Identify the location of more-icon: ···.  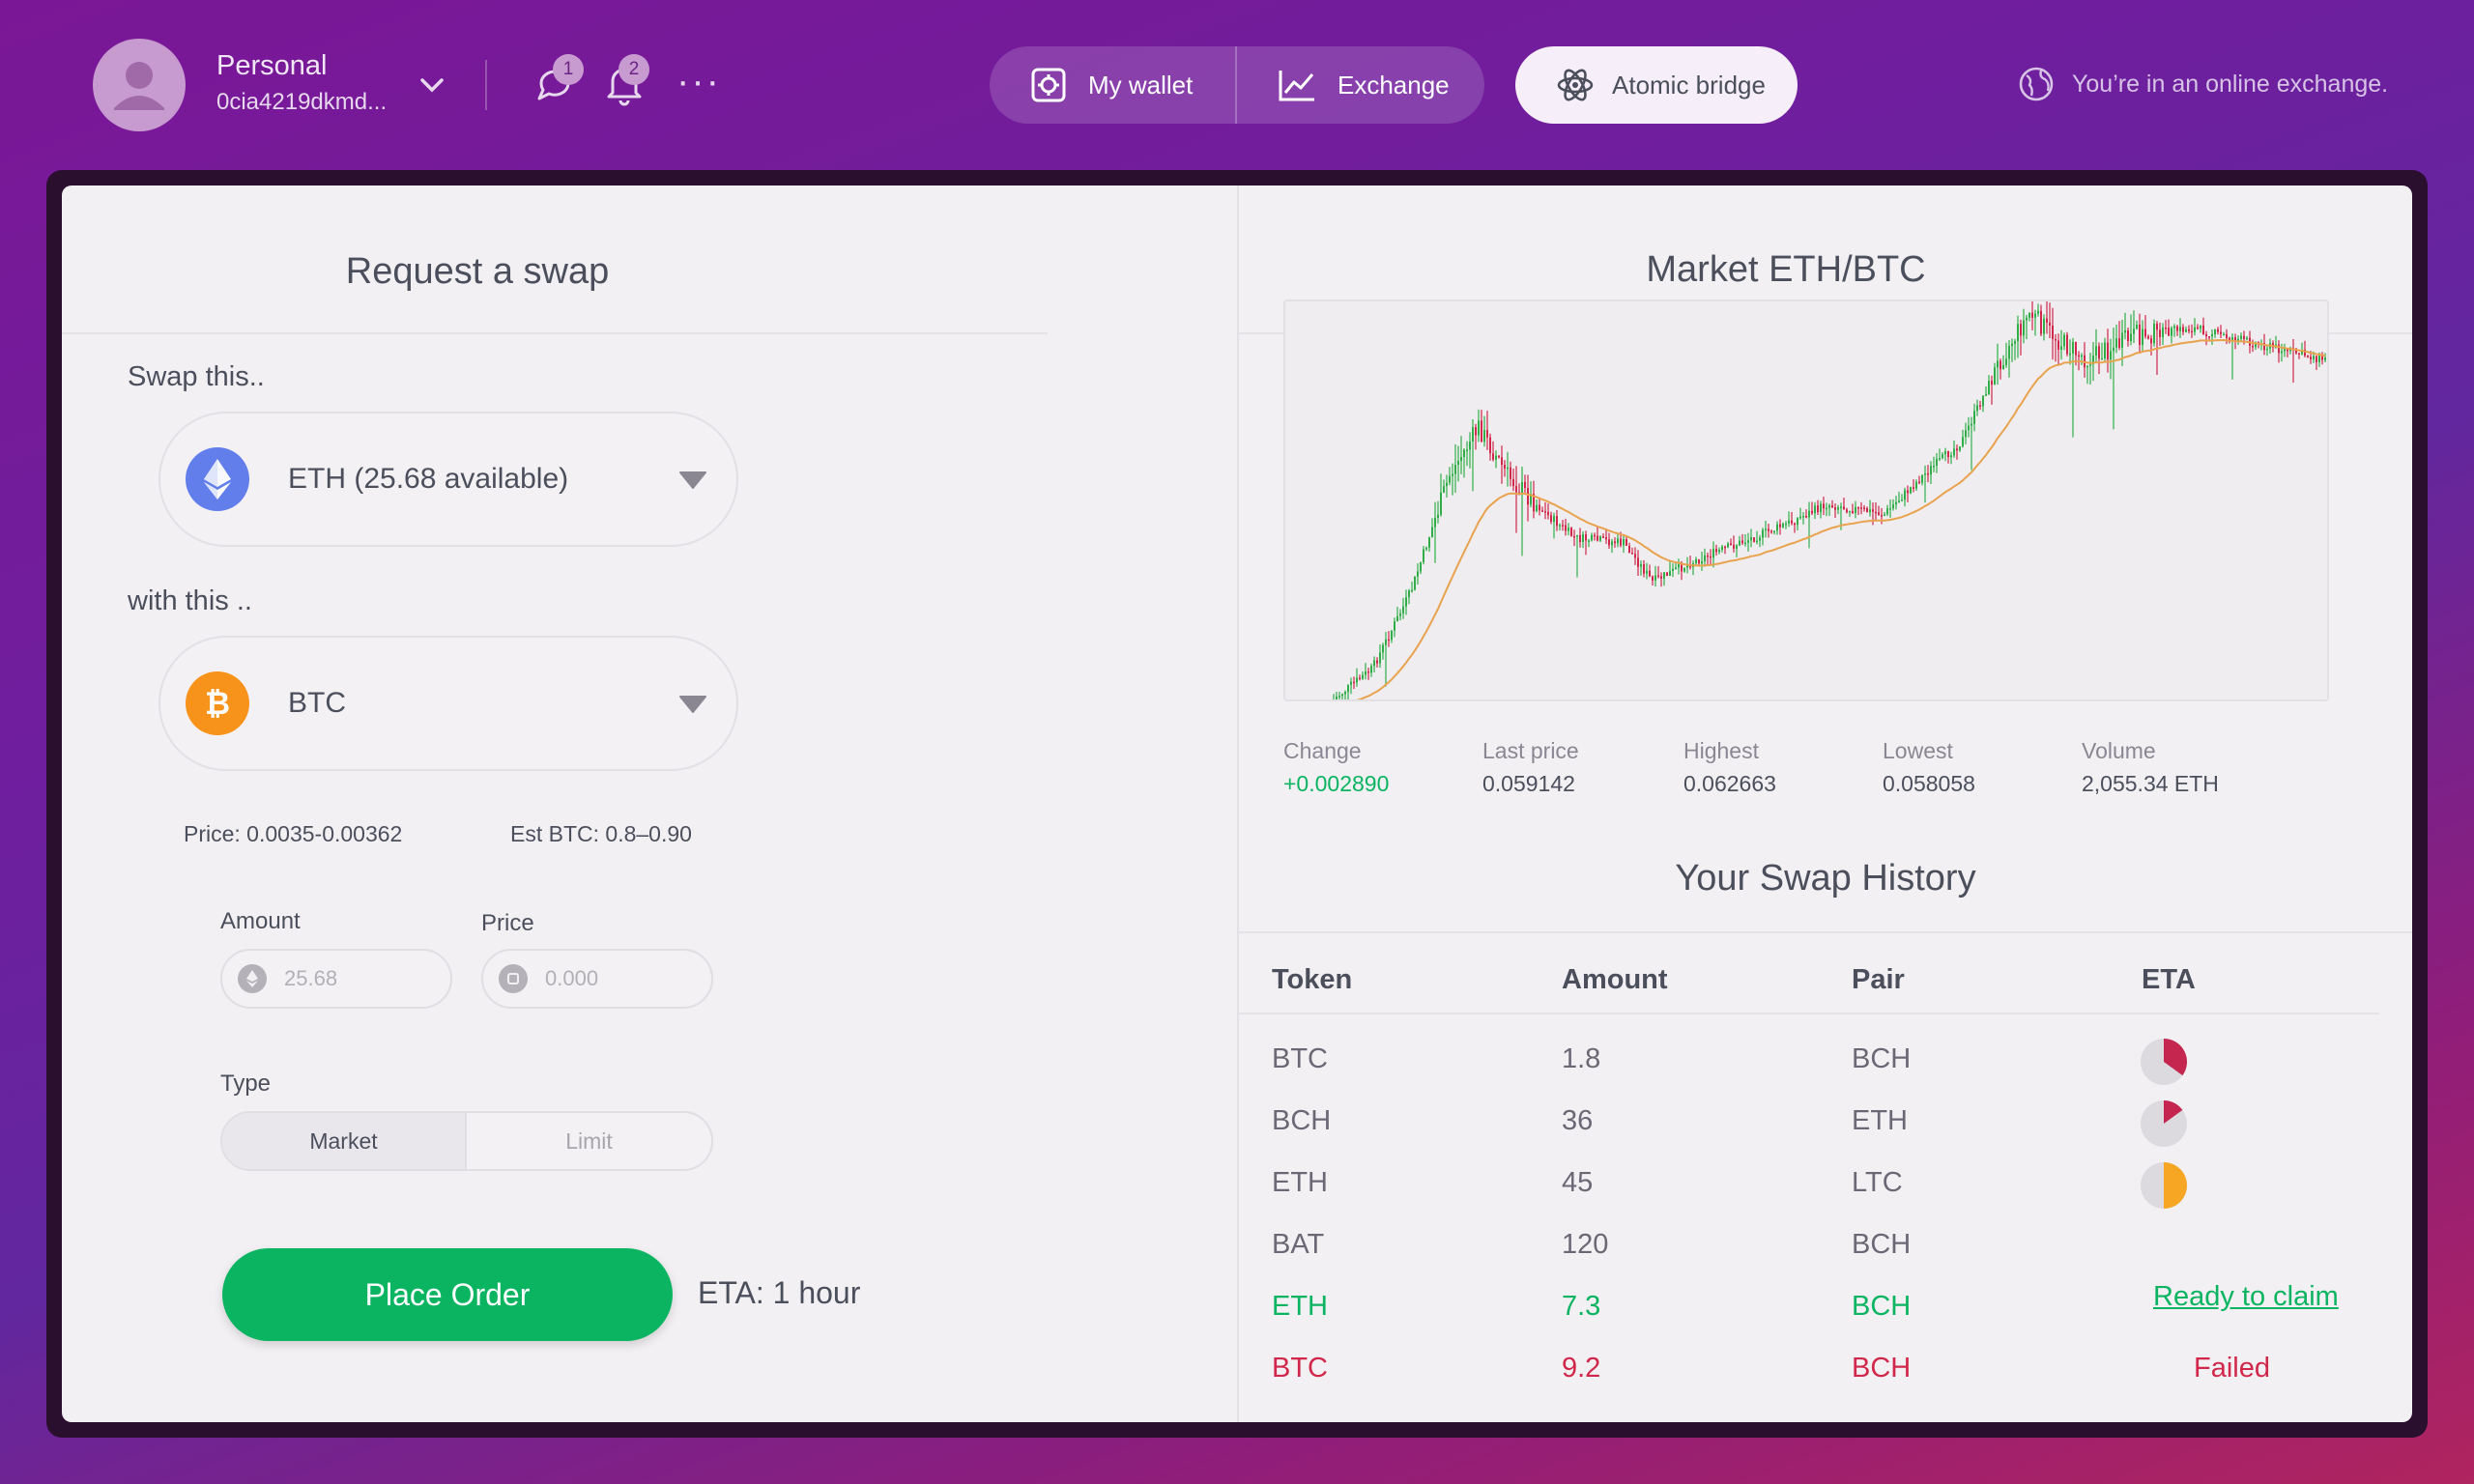
(699, 81).